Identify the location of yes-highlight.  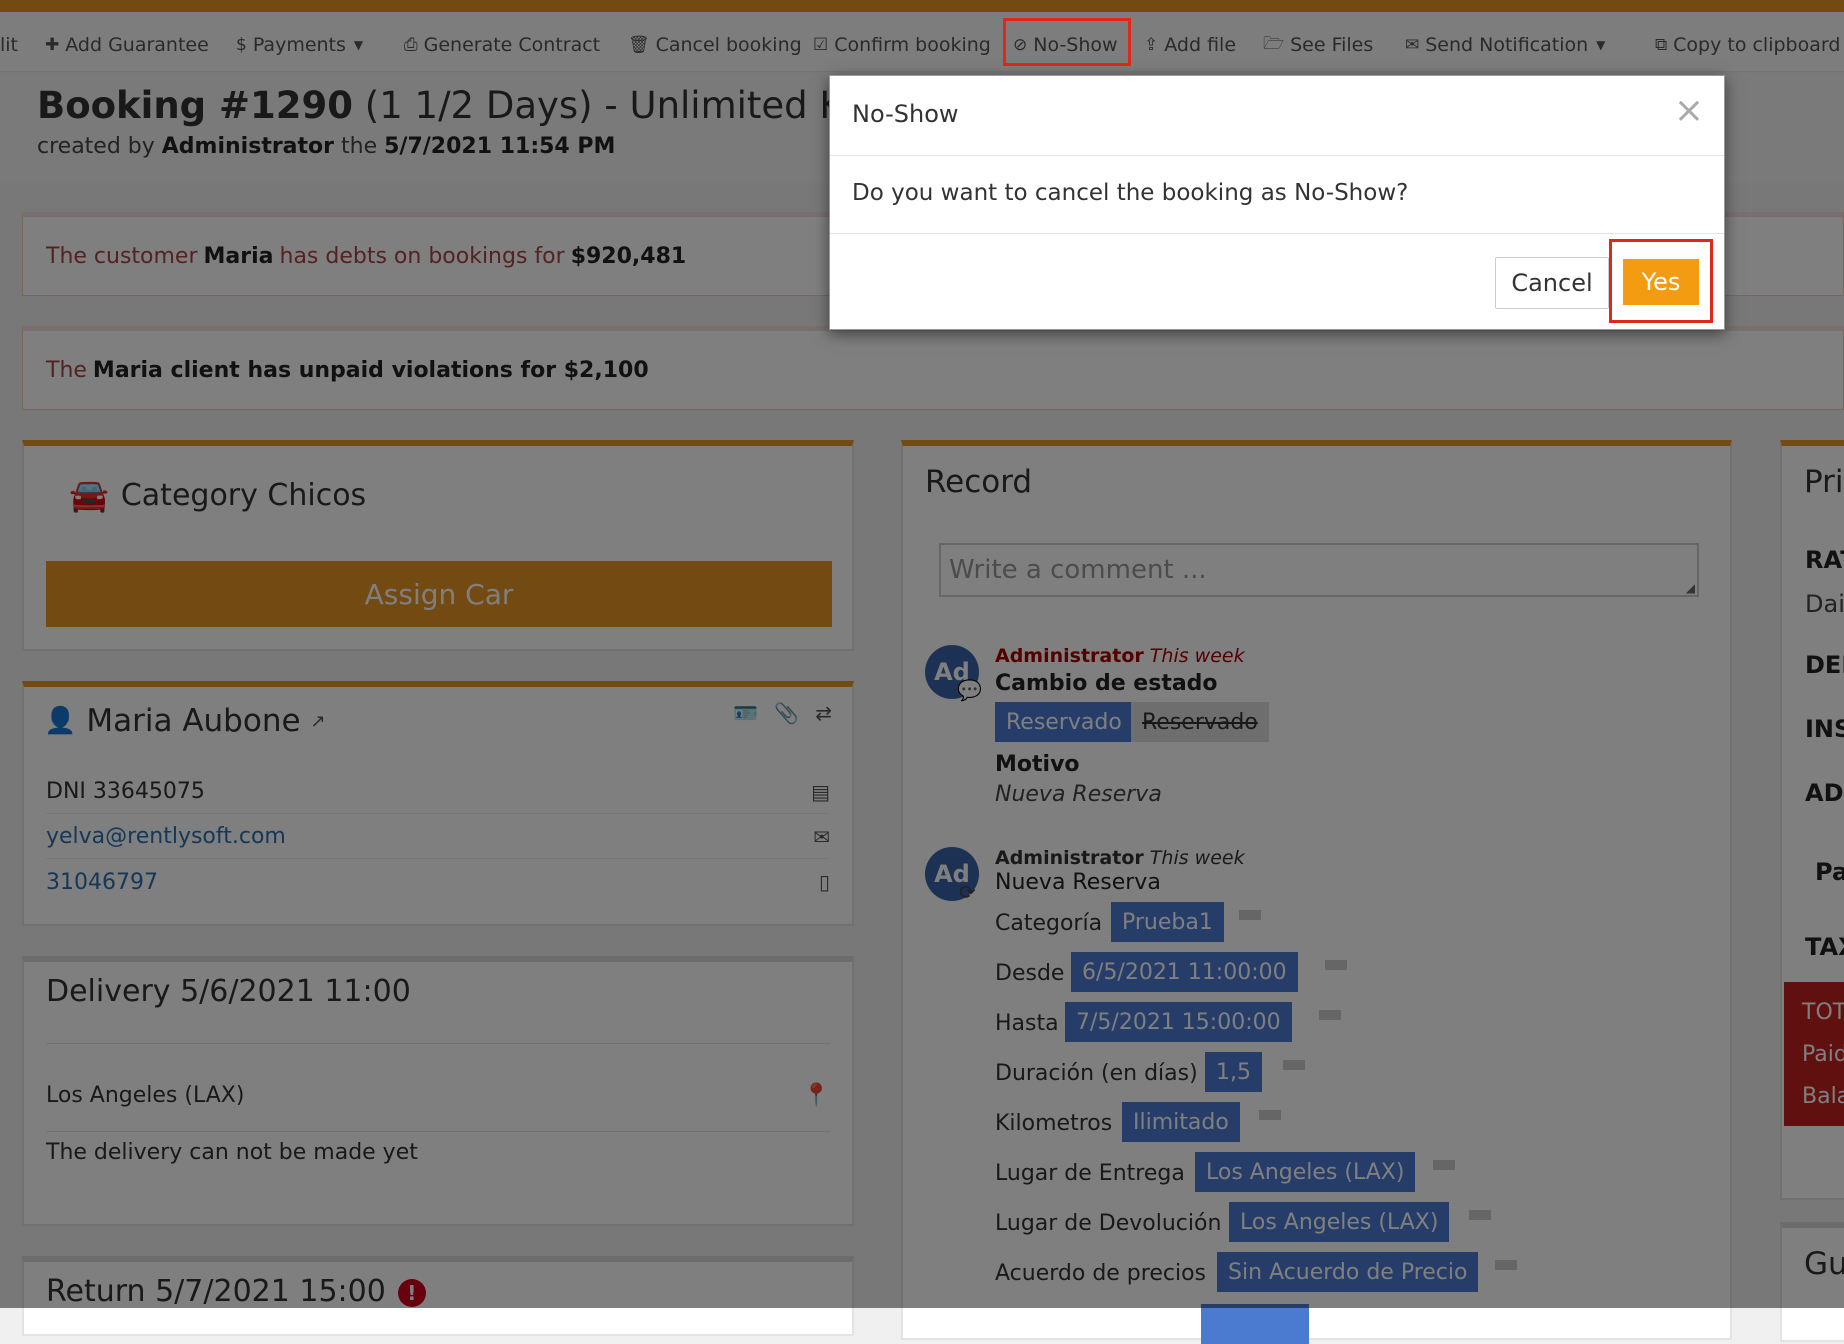
(1661, 281).